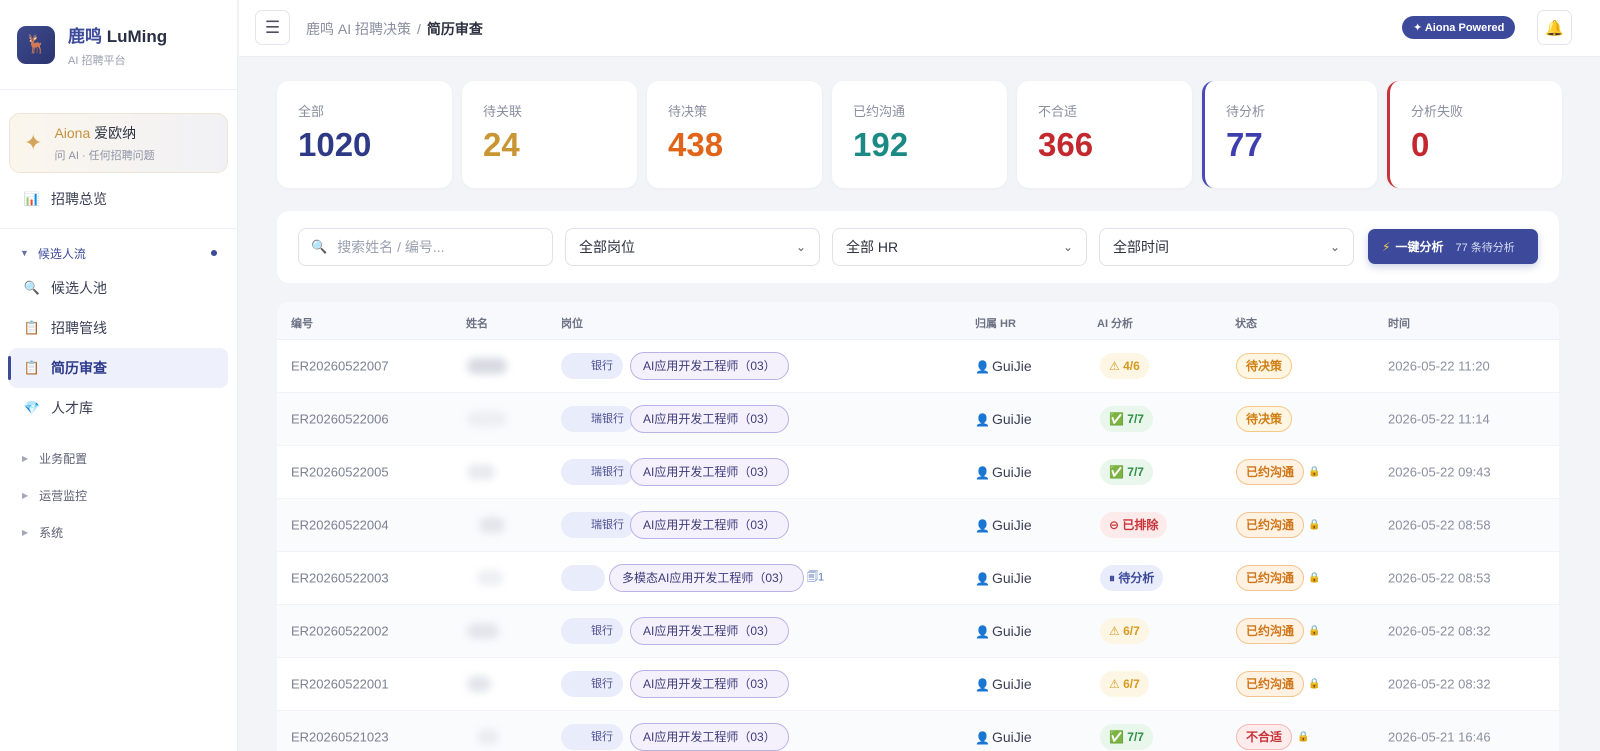 The height and width of the screenshot is (751, 1600). I want to click on stat-card-unfit: 不合适 366, so click(1104, 134).